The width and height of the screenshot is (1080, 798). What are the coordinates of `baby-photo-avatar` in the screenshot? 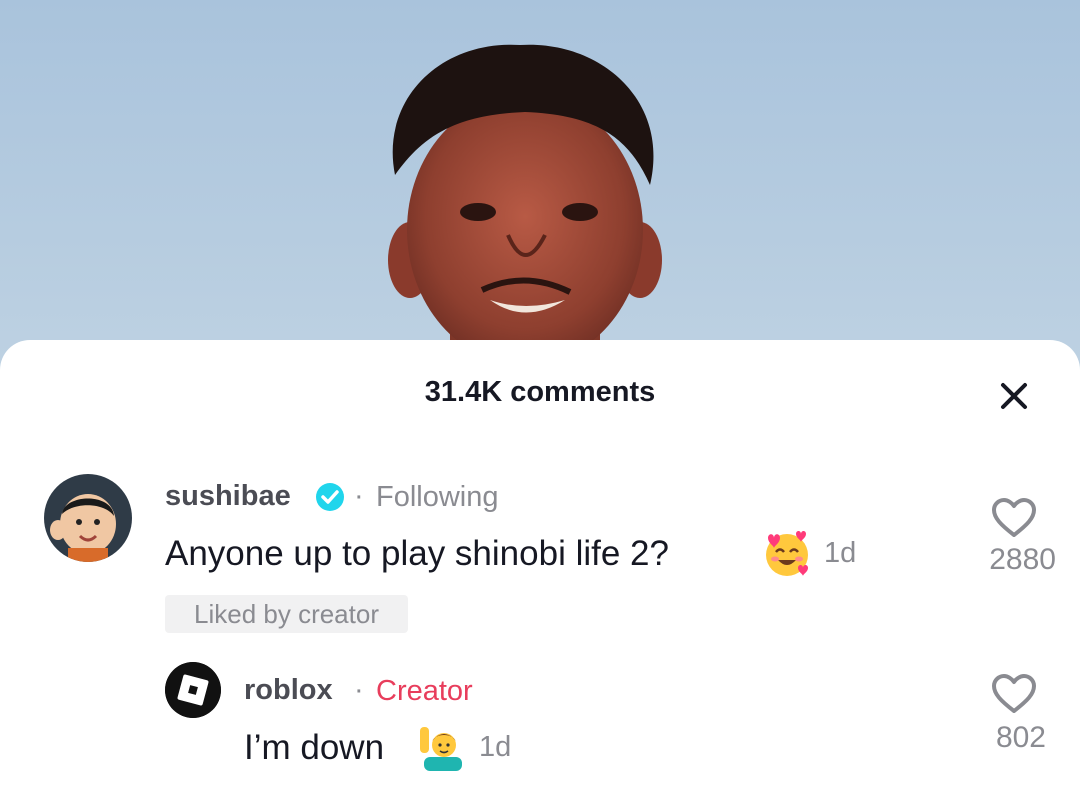 It's located at (88, 518).